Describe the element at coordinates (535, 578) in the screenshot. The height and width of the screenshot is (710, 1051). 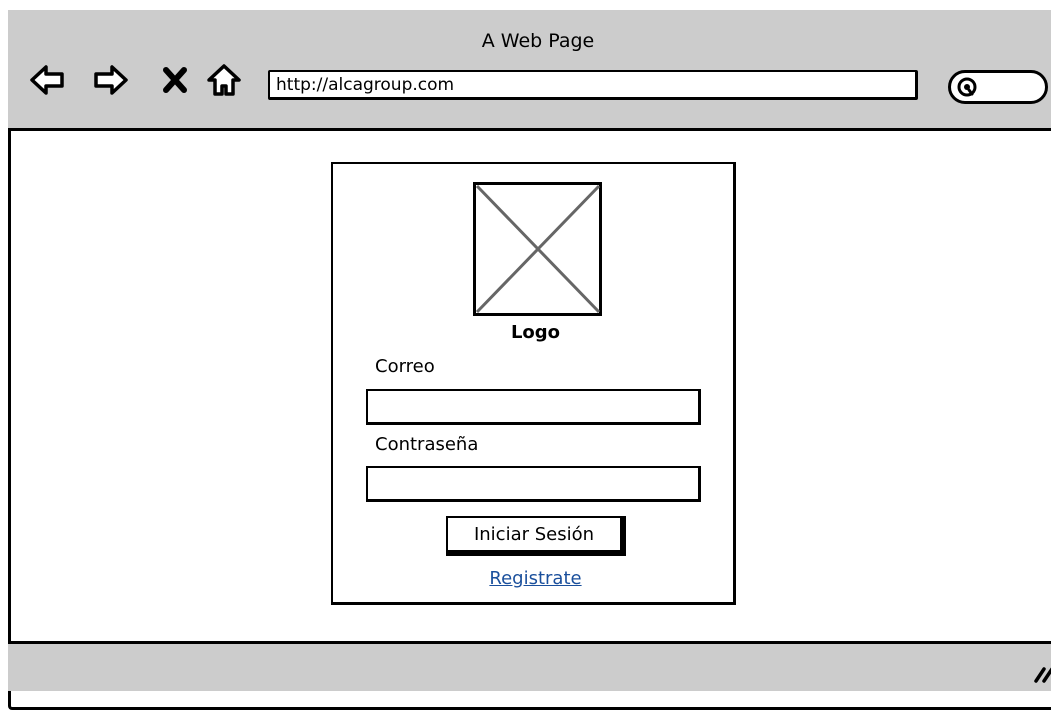
I see `register-link: Registrate` at that location.